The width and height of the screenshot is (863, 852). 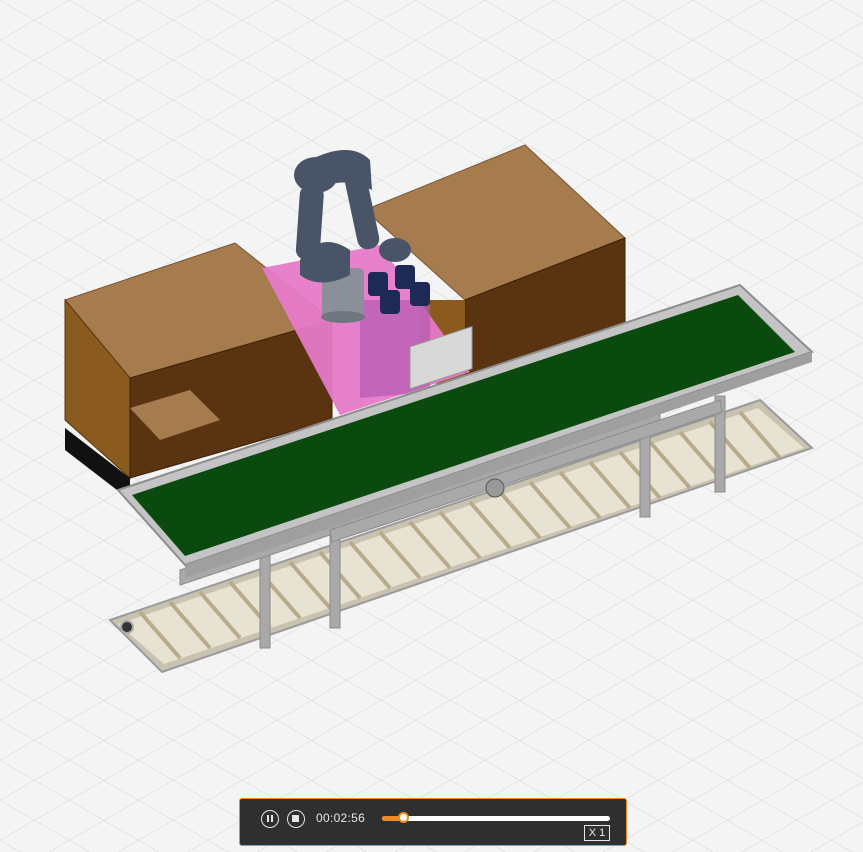 What do you see at coordinates (403, 817) in the screenshot?
I see `progress-thumb` at bounding box center [403, 817].